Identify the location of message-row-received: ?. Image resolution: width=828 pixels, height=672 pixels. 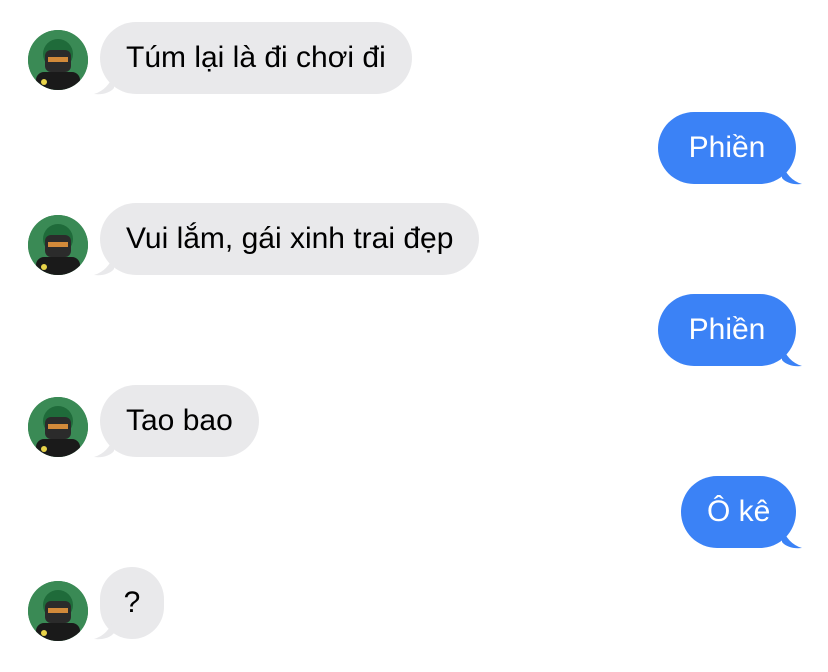
(414, 604).